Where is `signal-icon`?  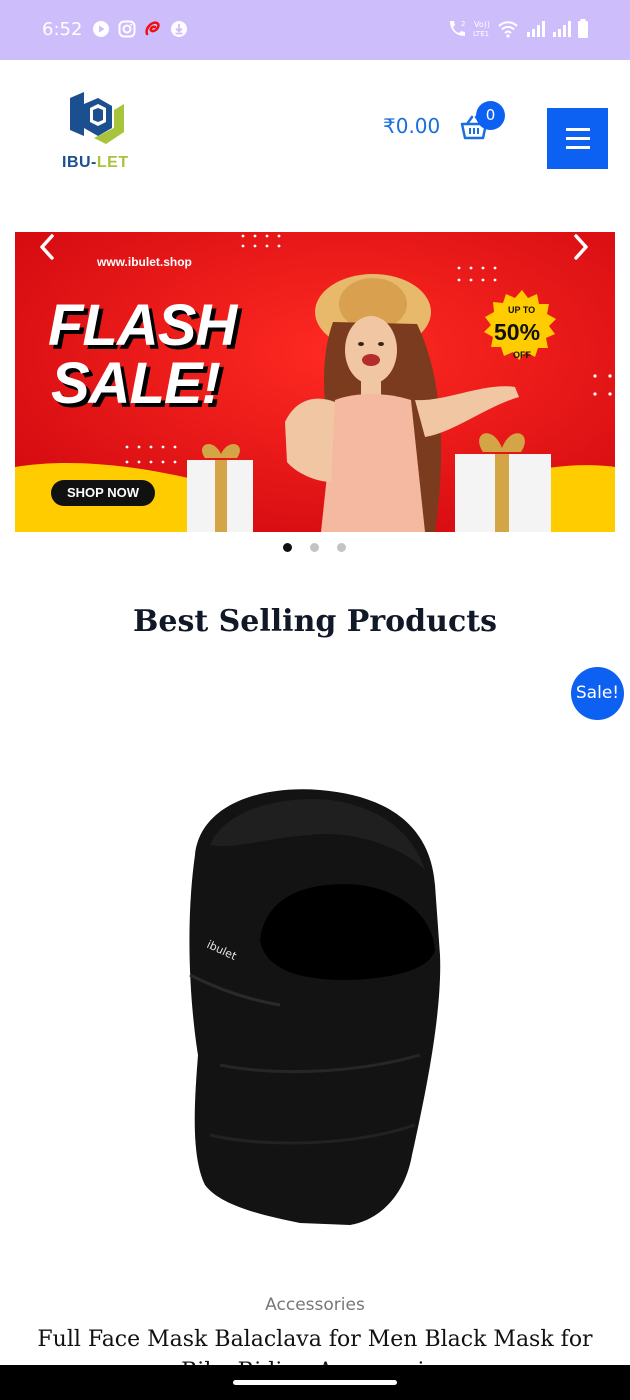 signal-icon is located at coordinates (536, 29).